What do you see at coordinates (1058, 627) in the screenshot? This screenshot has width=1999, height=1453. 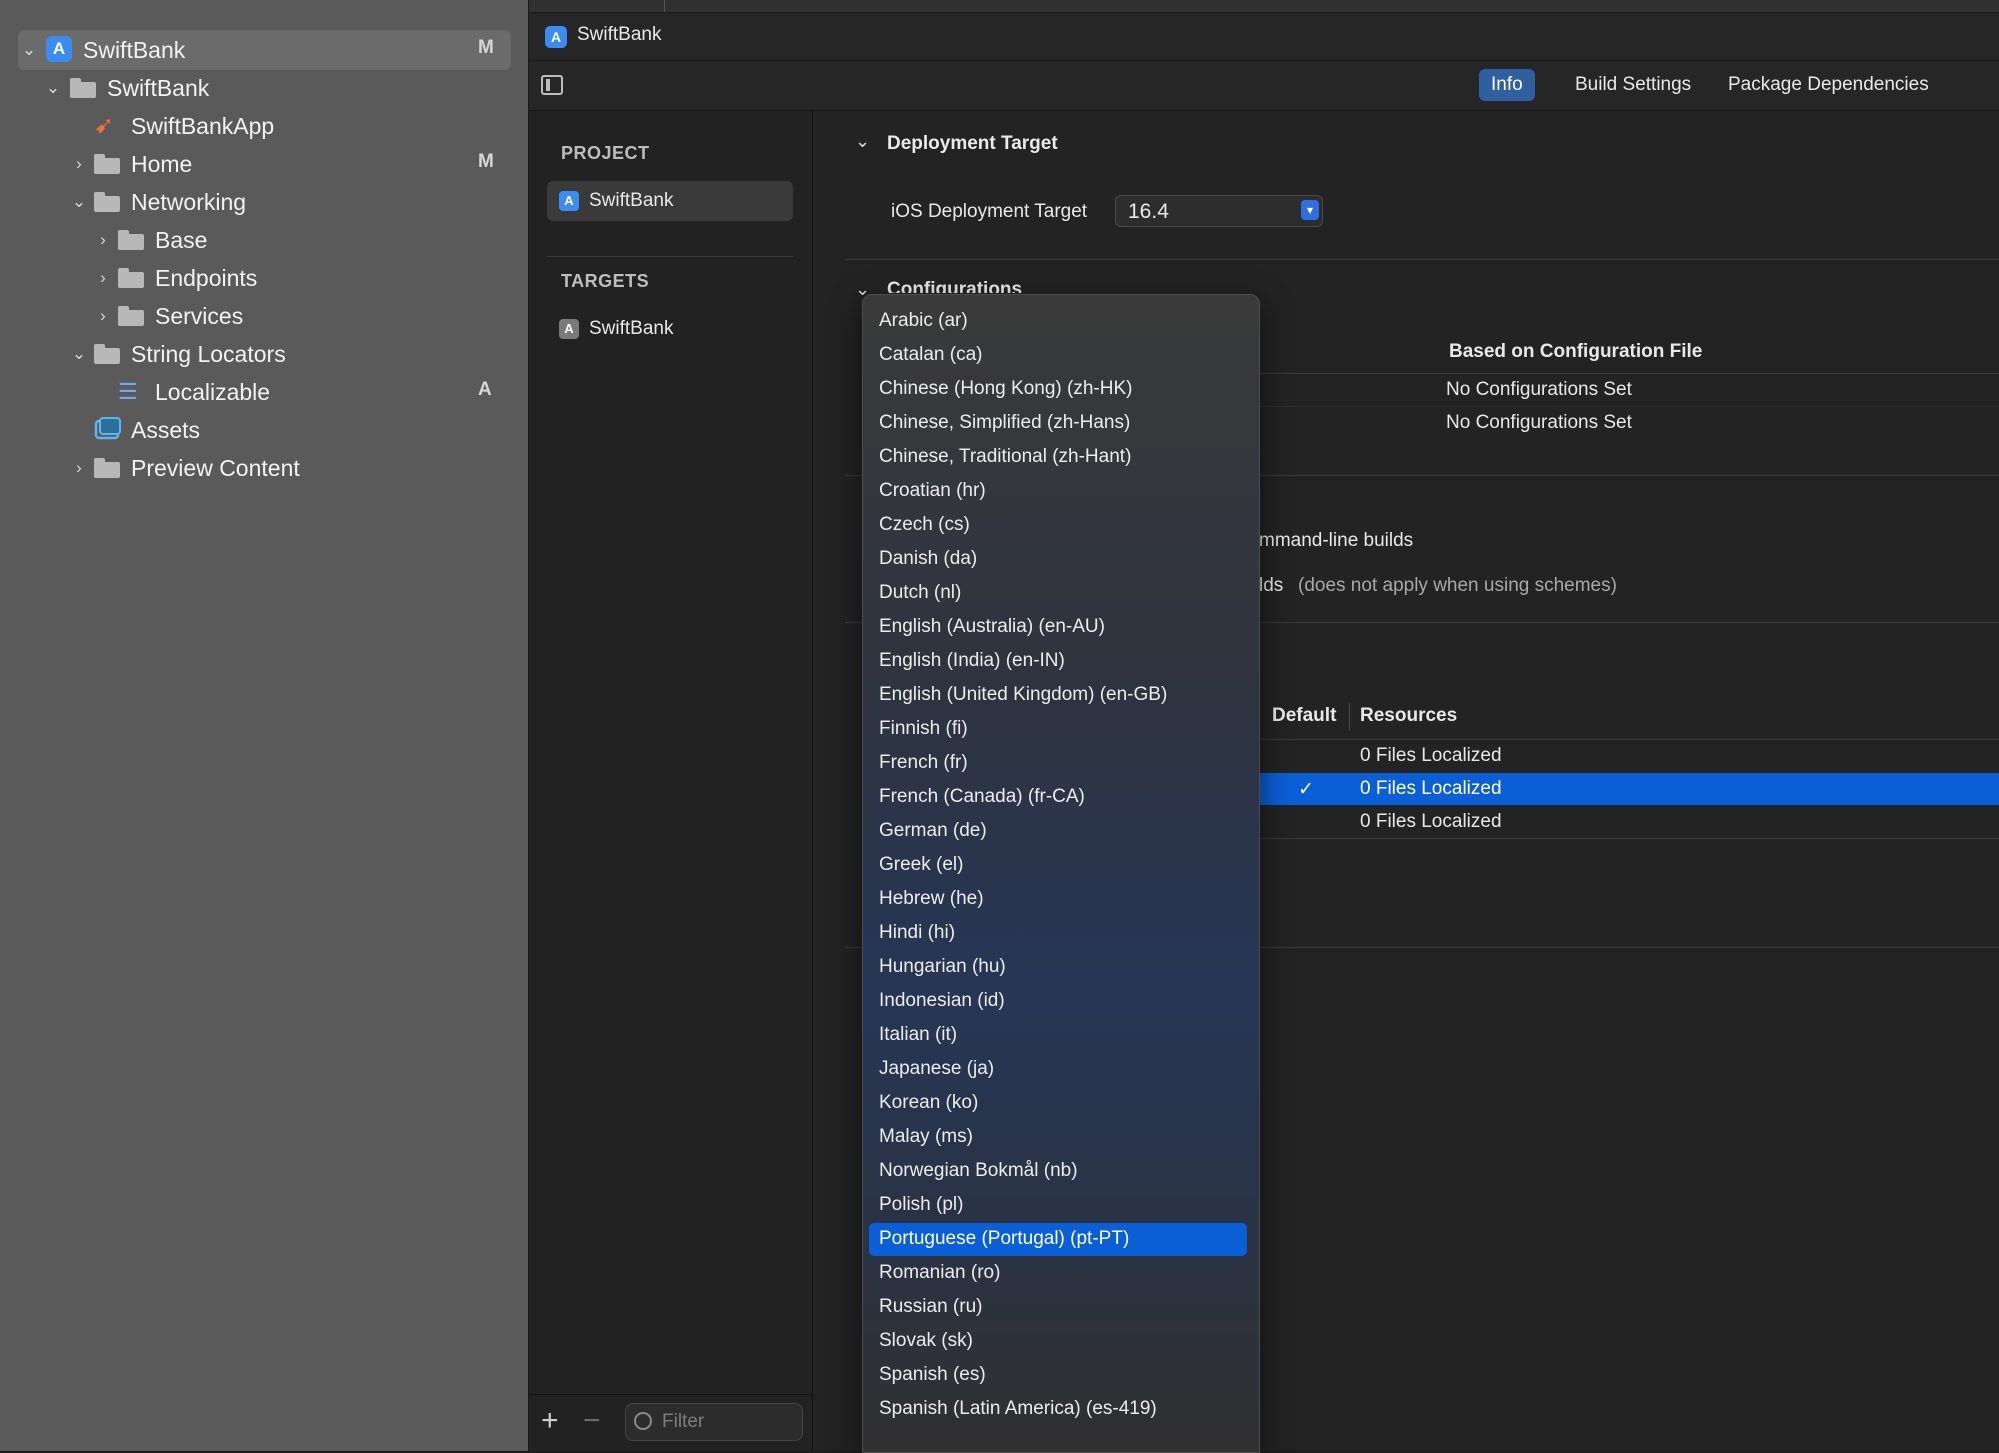 I see `menu-item-language: English (Australia) (en-AU)` at bounding box center [1058, 627].